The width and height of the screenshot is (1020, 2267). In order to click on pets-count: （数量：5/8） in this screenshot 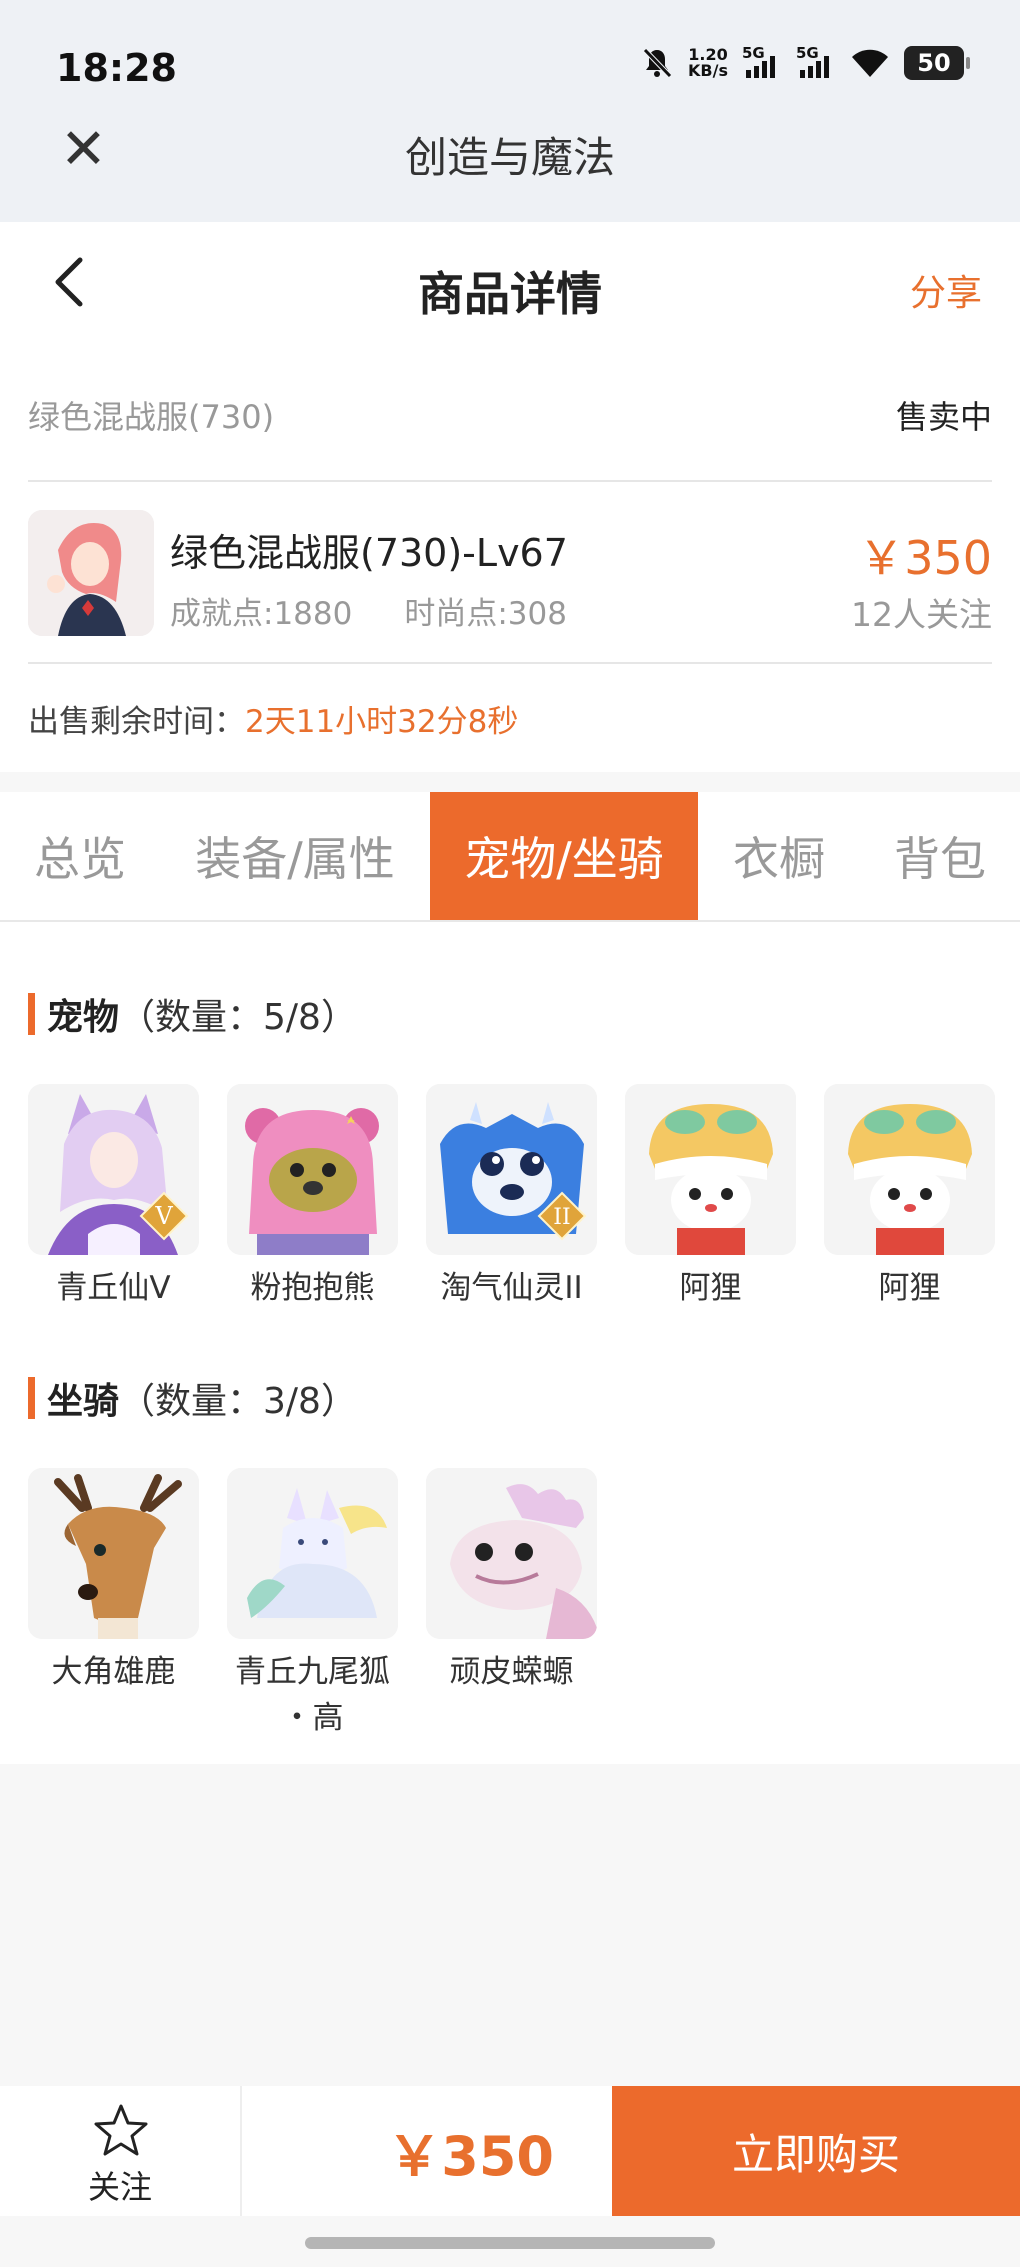, I will do `click(238, 1017)`.